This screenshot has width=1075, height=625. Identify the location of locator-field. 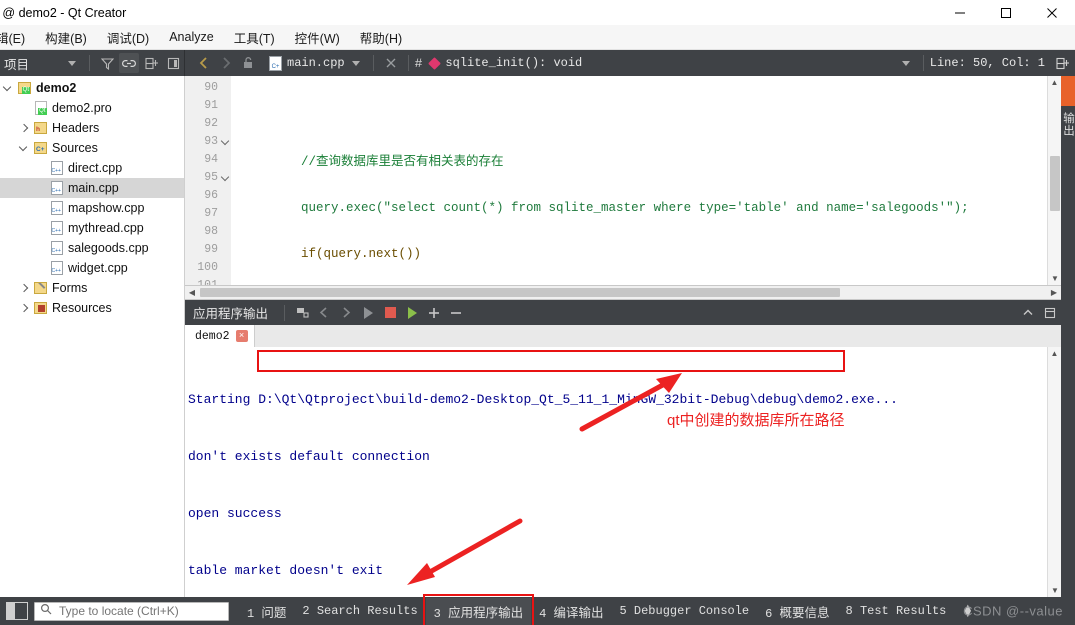
(137, 611).